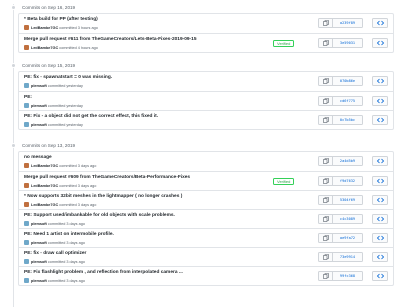  I want to click on commit-sha-link: cd6f775, so click(348, 101).